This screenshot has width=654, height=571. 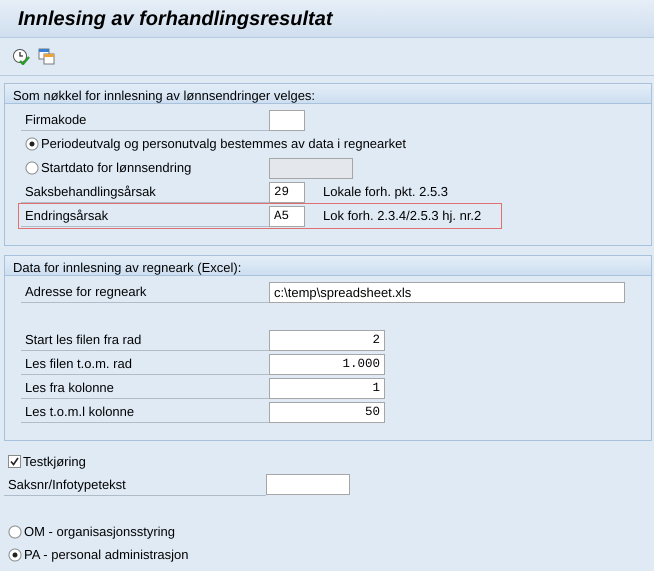 I want to click on input-field: 1.000, so click(x=327, y=364).